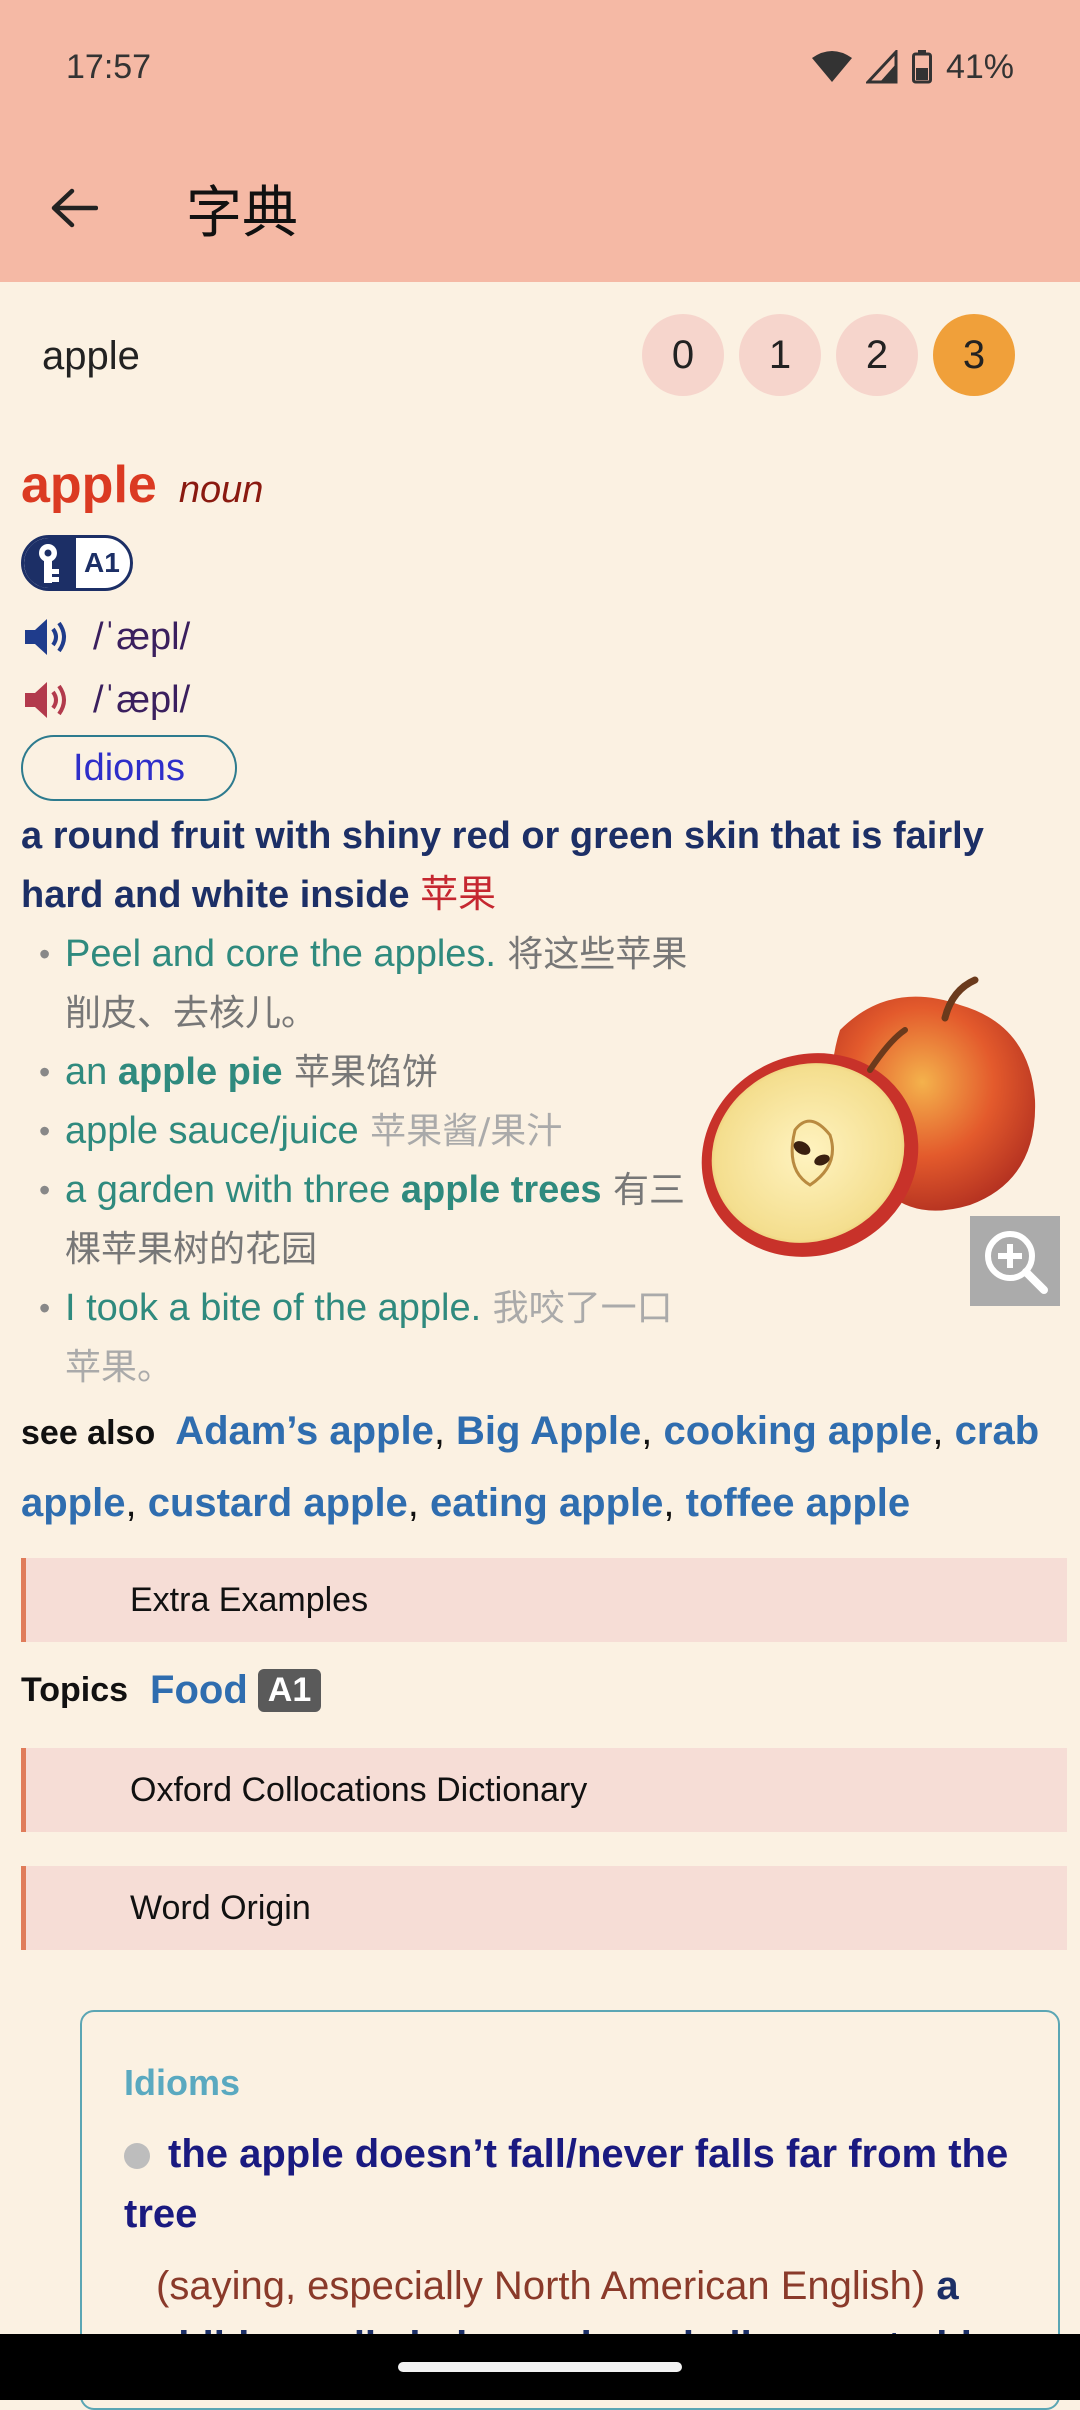 The image size is (1080, 2410). Describe the element at coordinates (540, 2367) in the screenshot. I see `home-gesture-handle` at that location.